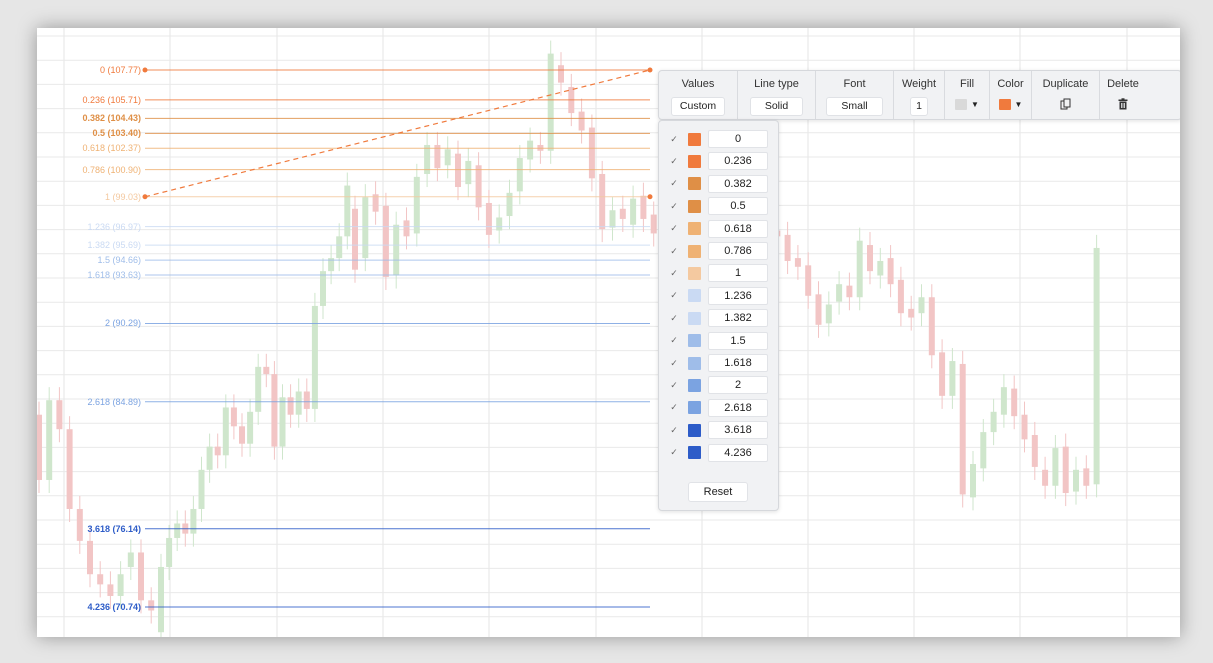 This screenshot has width=1213, height=663. Describe the element at coordinates (1123, 95) in the screenshot. I see `delete-group: Delete` at that location.